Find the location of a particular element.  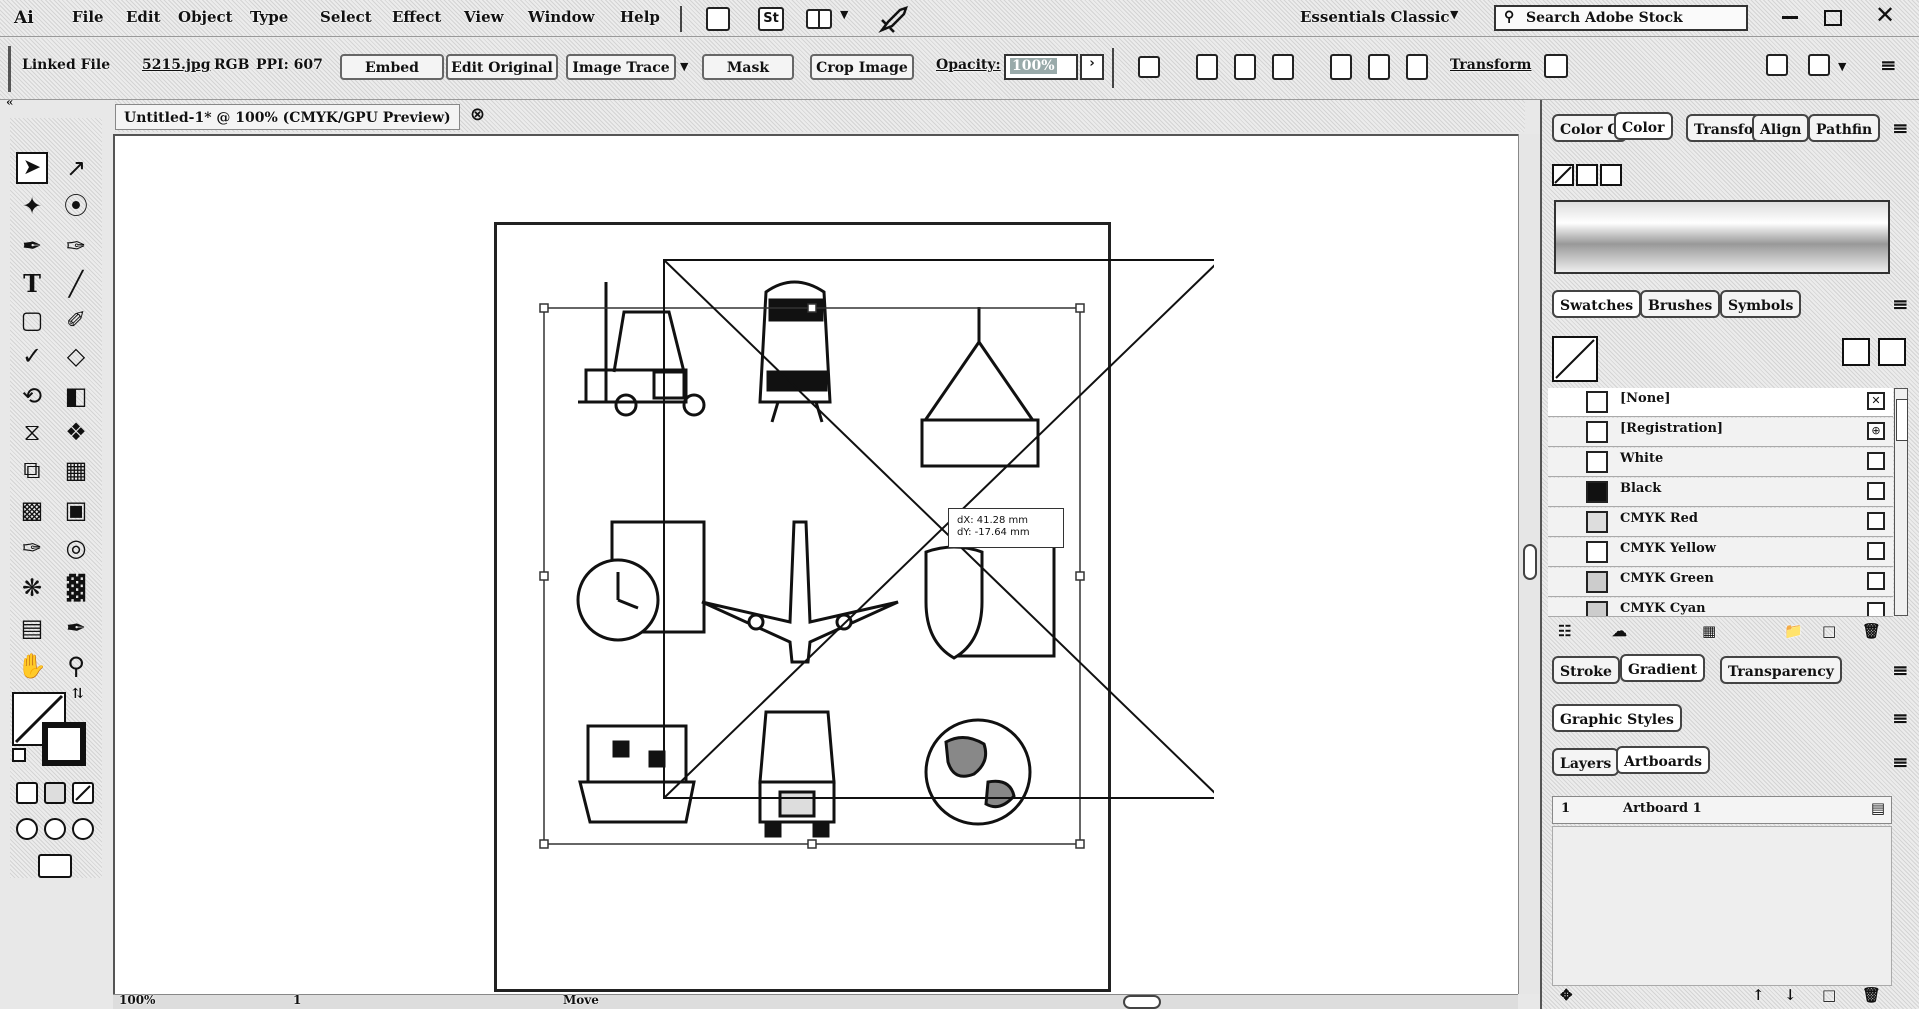

document-tab: Untitled-1* @ 100% (CMYK/GPU Preview) is located at coordinates (287, 117).